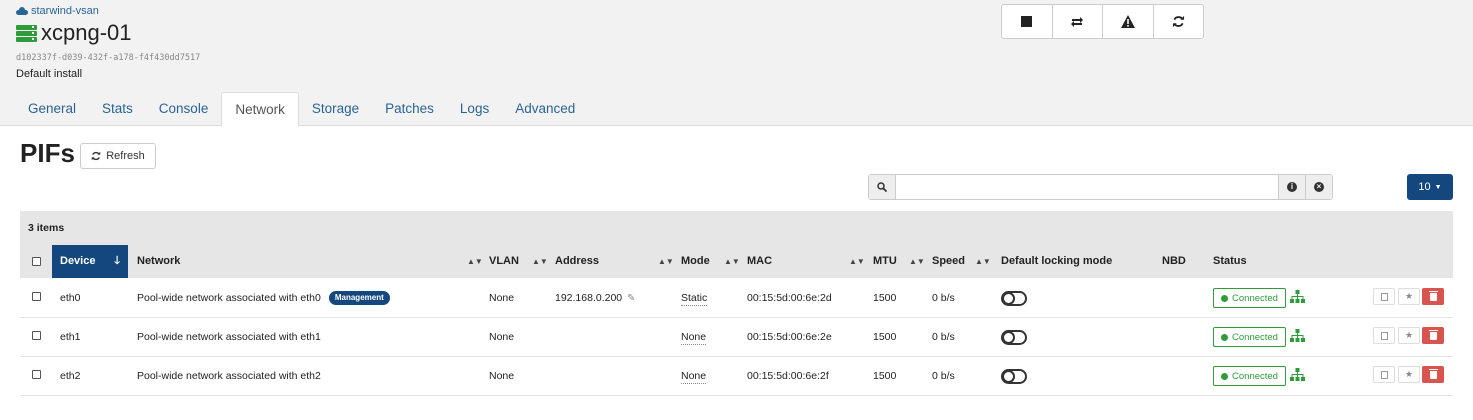  I want to click on select-all-checkbox, so click(36, 261).